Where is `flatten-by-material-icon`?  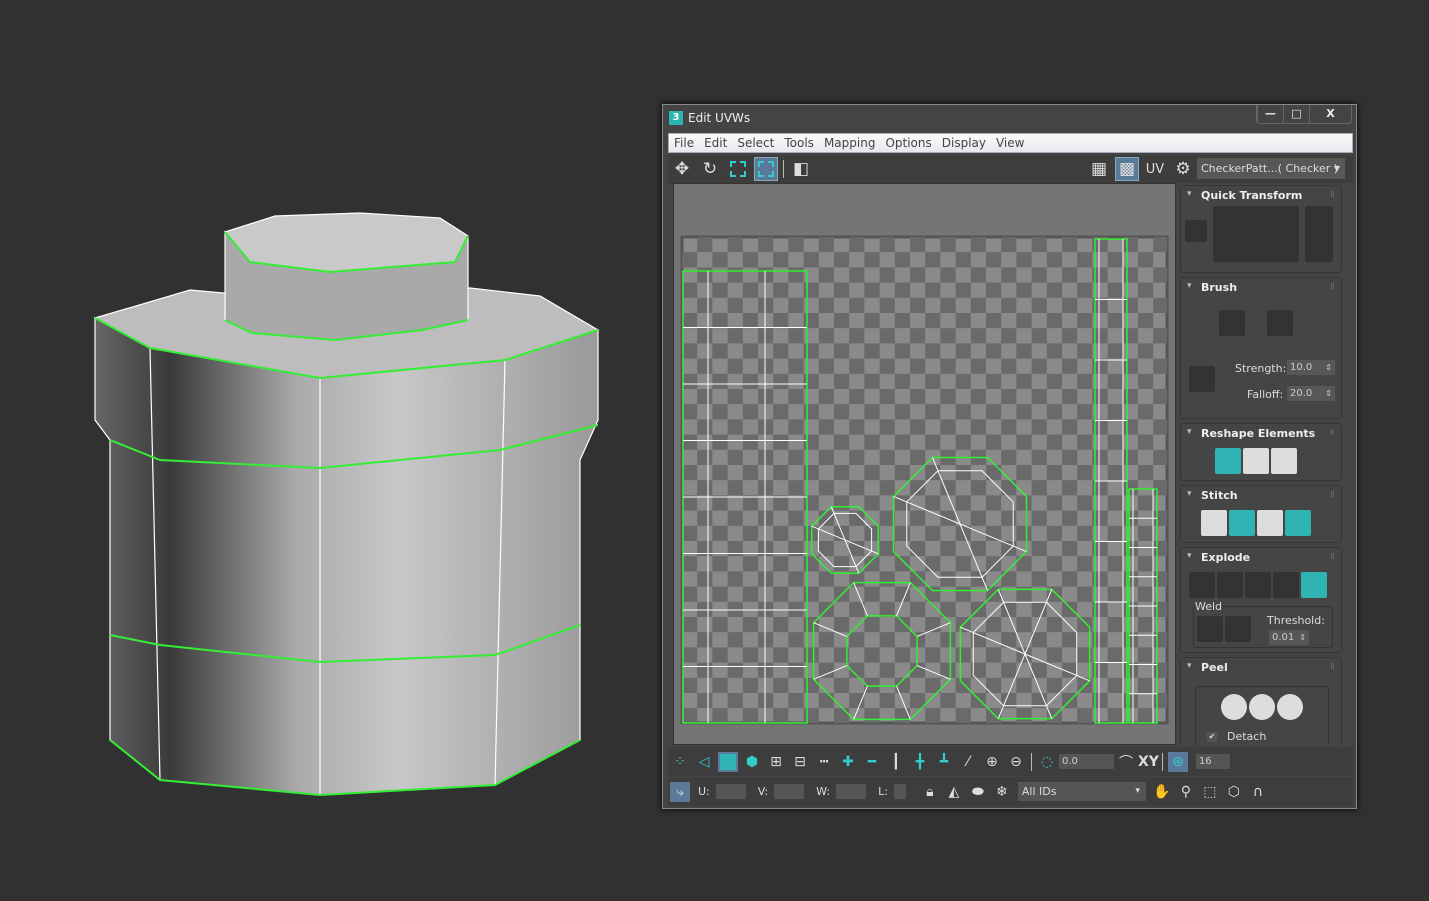 flatten-by-material-icon is located at coordinates (1314, 585).